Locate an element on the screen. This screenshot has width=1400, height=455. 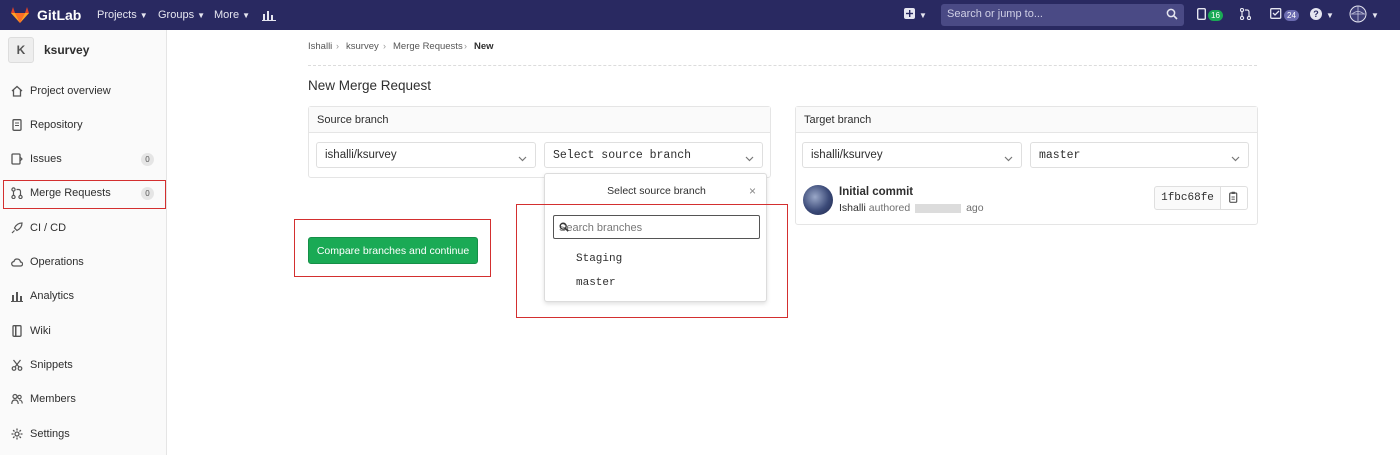
sidebar-item-label: Operations is located at coordinates (57, 262).